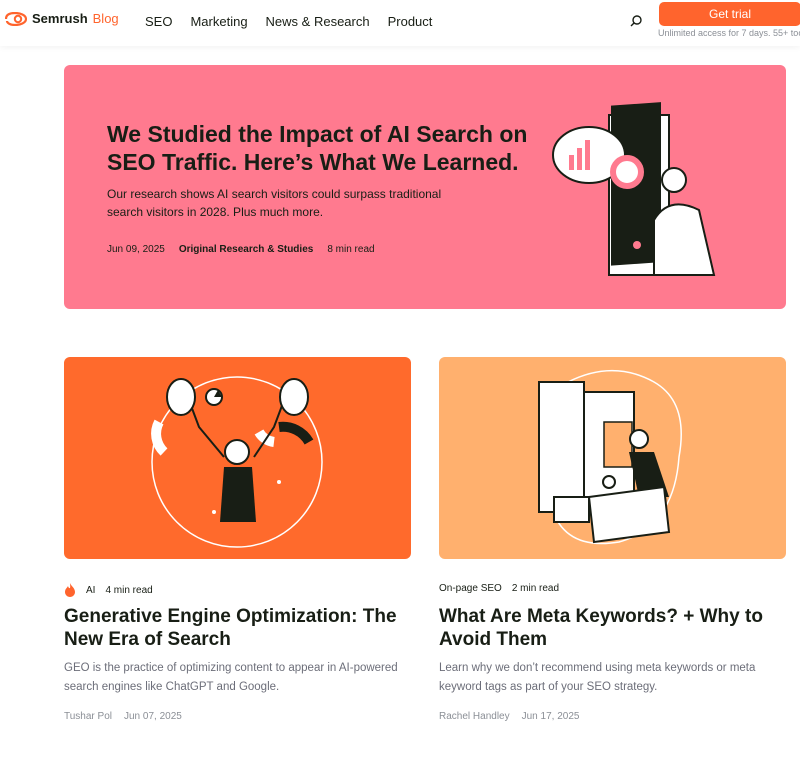  I want to click on semrush-blog-logo: Semrush Blog, so click(62, 18).